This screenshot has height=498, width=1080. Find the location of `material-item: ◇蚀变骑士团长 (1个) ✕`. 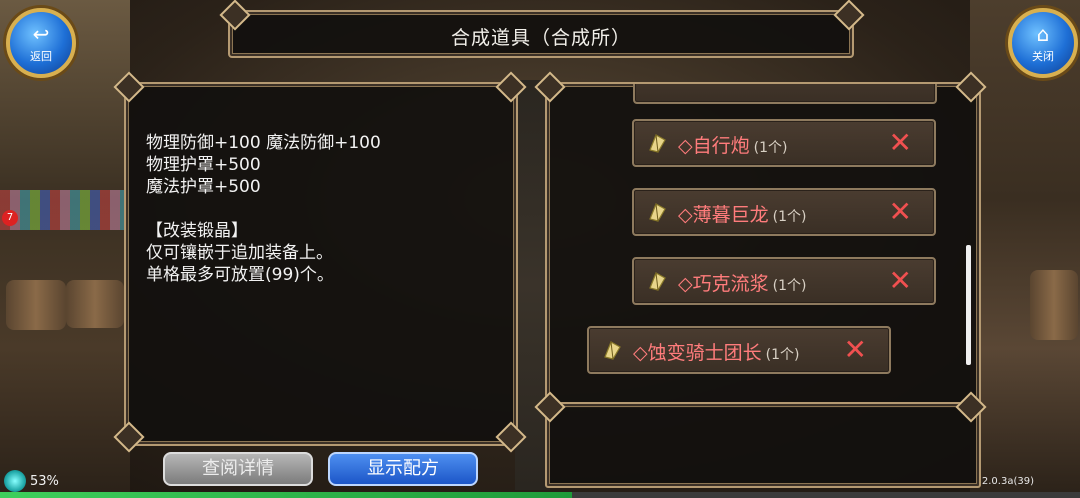

material-item: ◇蚀变骑士团长 (1个) ✕ is located at coordinates (739, 350).